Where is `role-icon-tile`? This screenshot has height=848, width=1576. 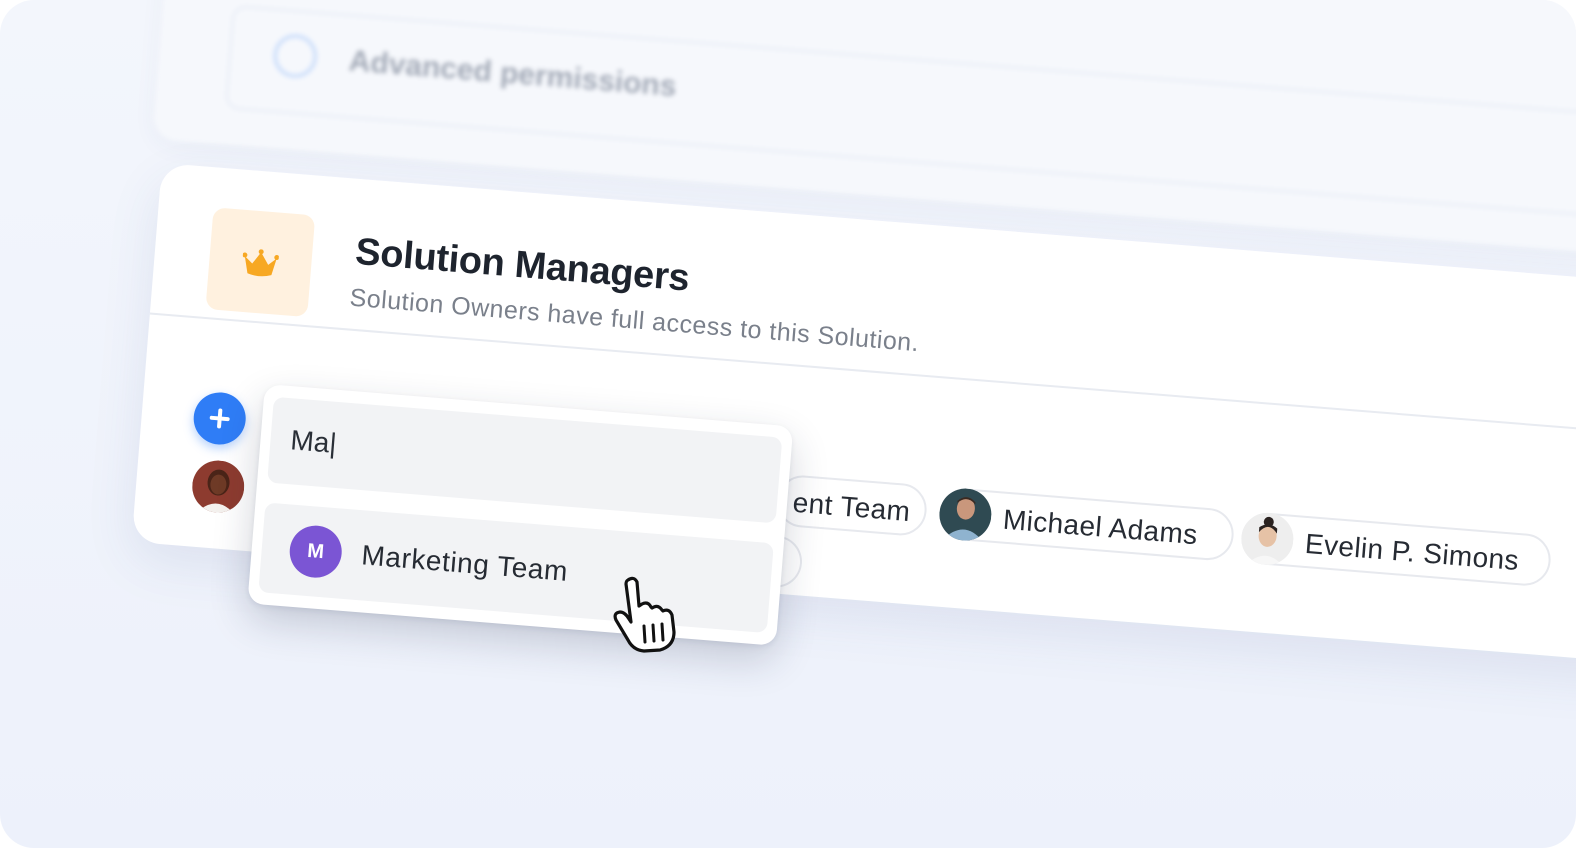
role-icon-tile is located at coordinates (260, 262).